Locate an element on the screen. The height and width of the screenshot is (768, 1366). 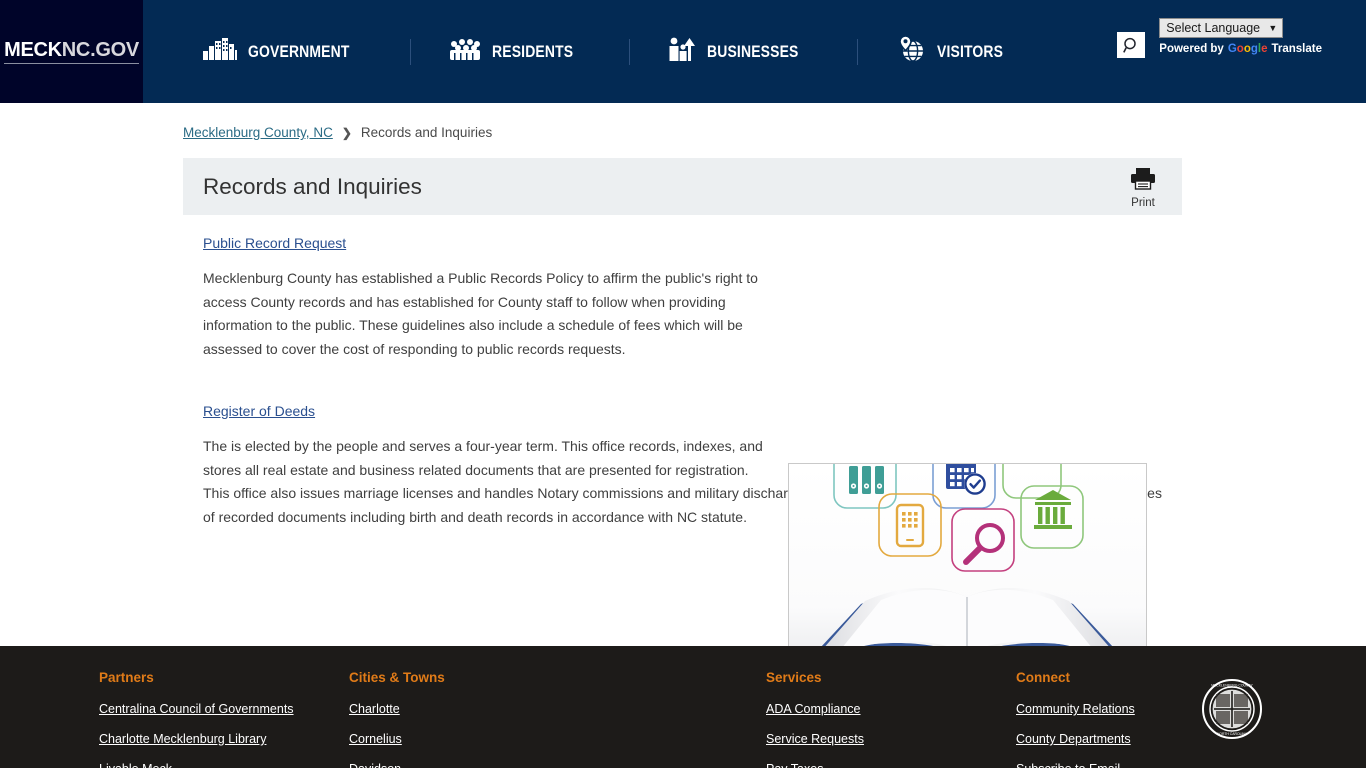
footer-link-charlotte-mecklenburg-library: Charlotte Mecklenburg Library is located at coordinates (196, 739).